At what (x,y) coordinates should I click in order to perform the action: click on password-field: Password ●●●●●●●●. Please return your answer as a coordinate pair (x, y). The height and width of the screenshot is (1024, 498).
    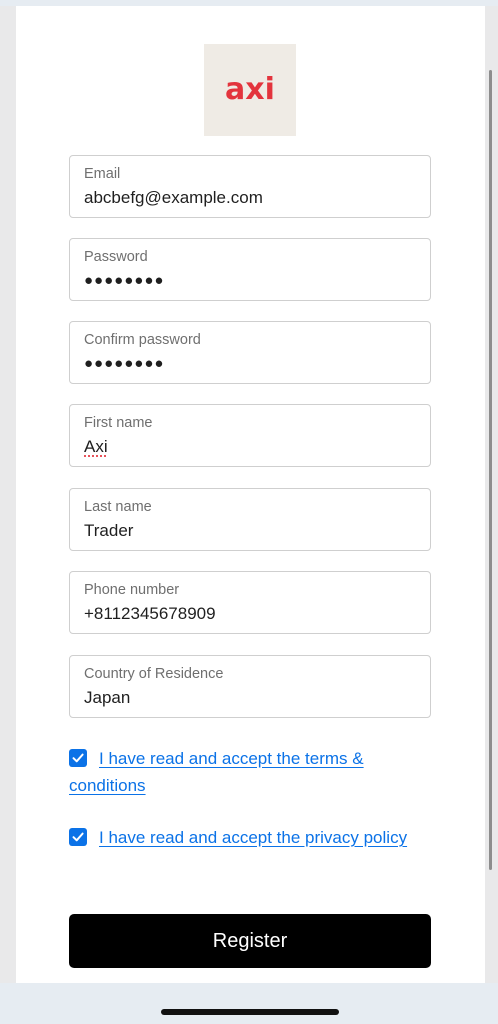
    Looking at the image, I should click on (250, 269).